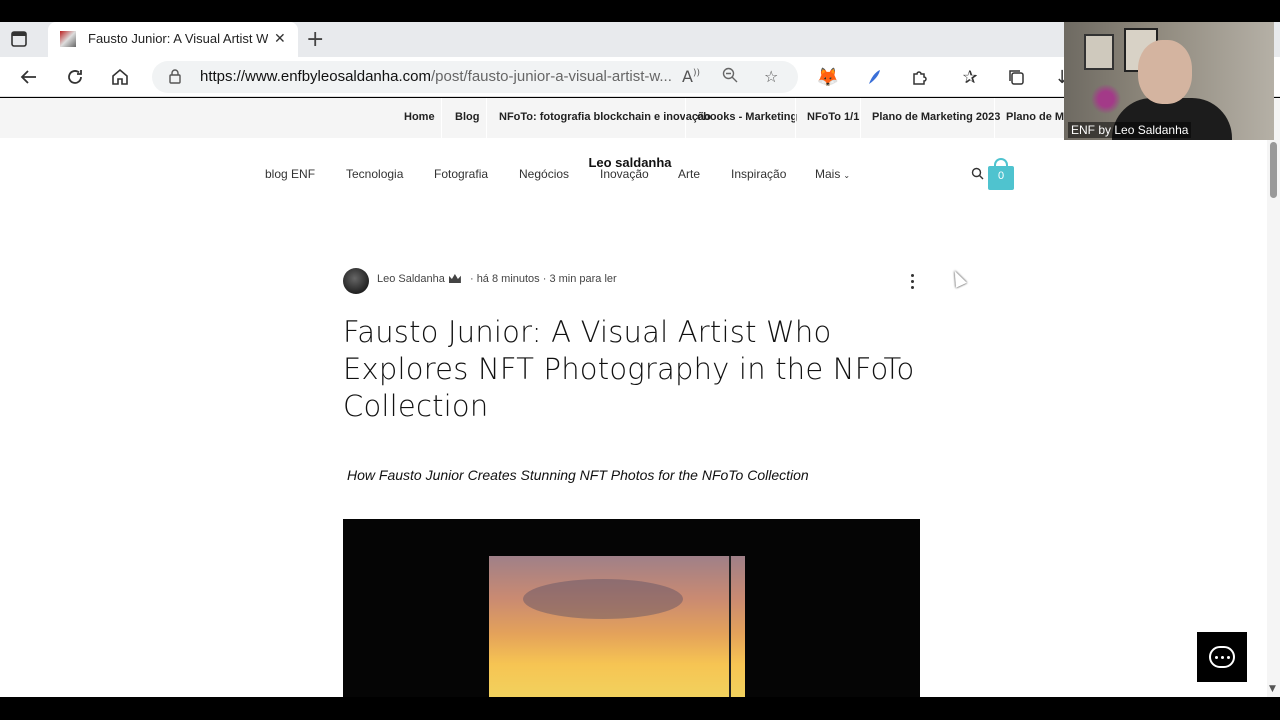 This screenshot has width=1280, height=720. I want to click on cloud-shape, so click(603, 599).